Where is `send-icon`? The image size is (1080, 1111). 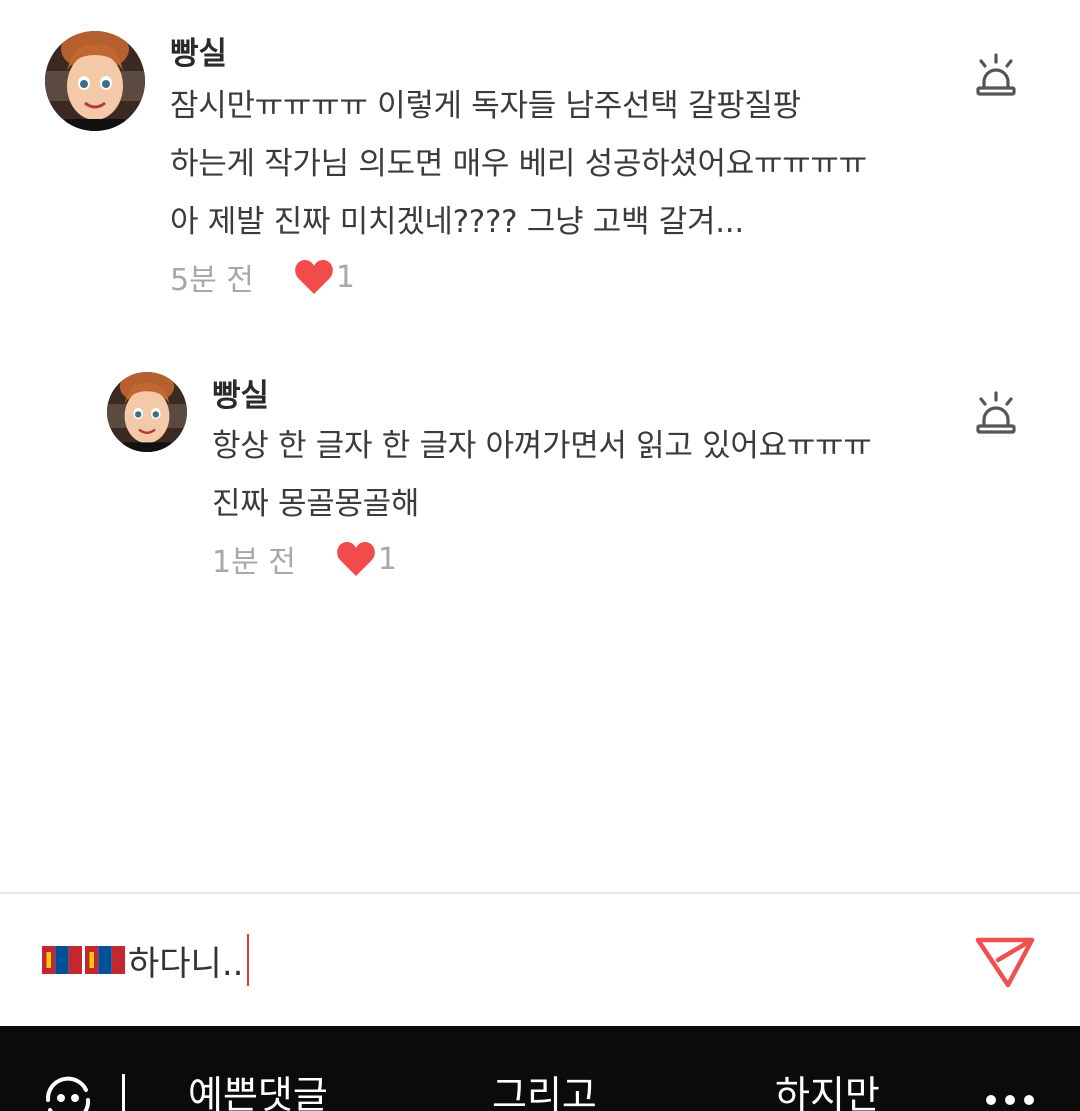 send-icon is located at coordinates (1005, 961).